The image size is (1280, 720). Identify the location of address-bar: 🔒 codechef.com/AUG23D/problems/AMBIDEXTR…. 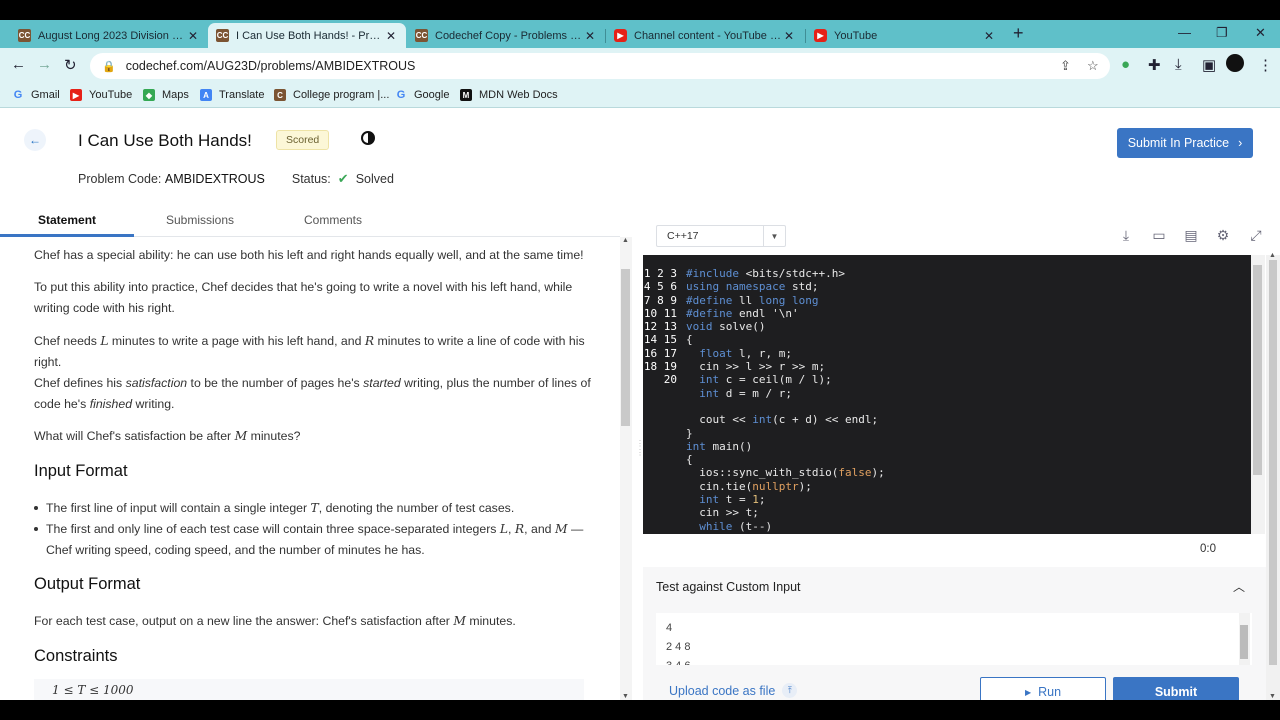
(600, 66).